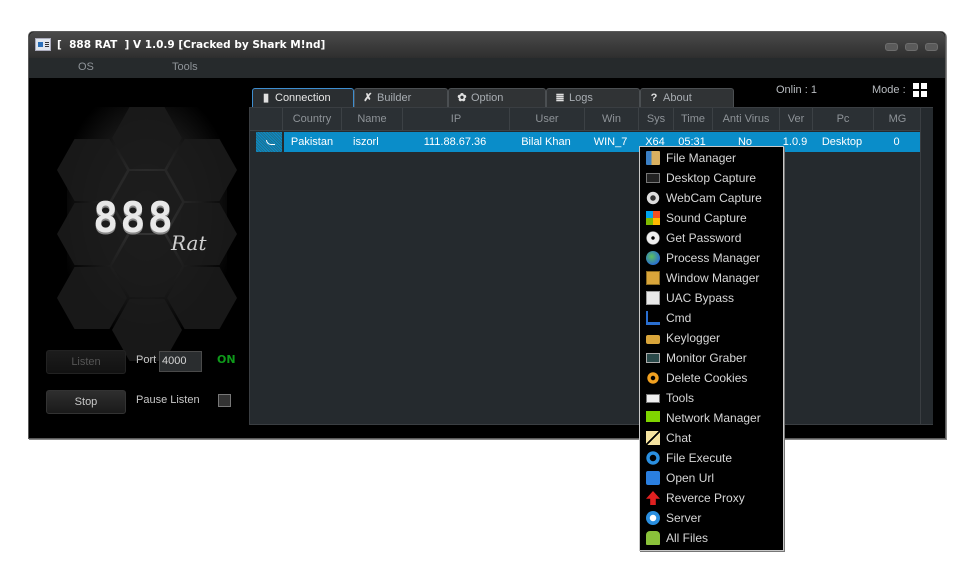 The image size is (970, 582). I want to click on document-icon, so click(653, 278).